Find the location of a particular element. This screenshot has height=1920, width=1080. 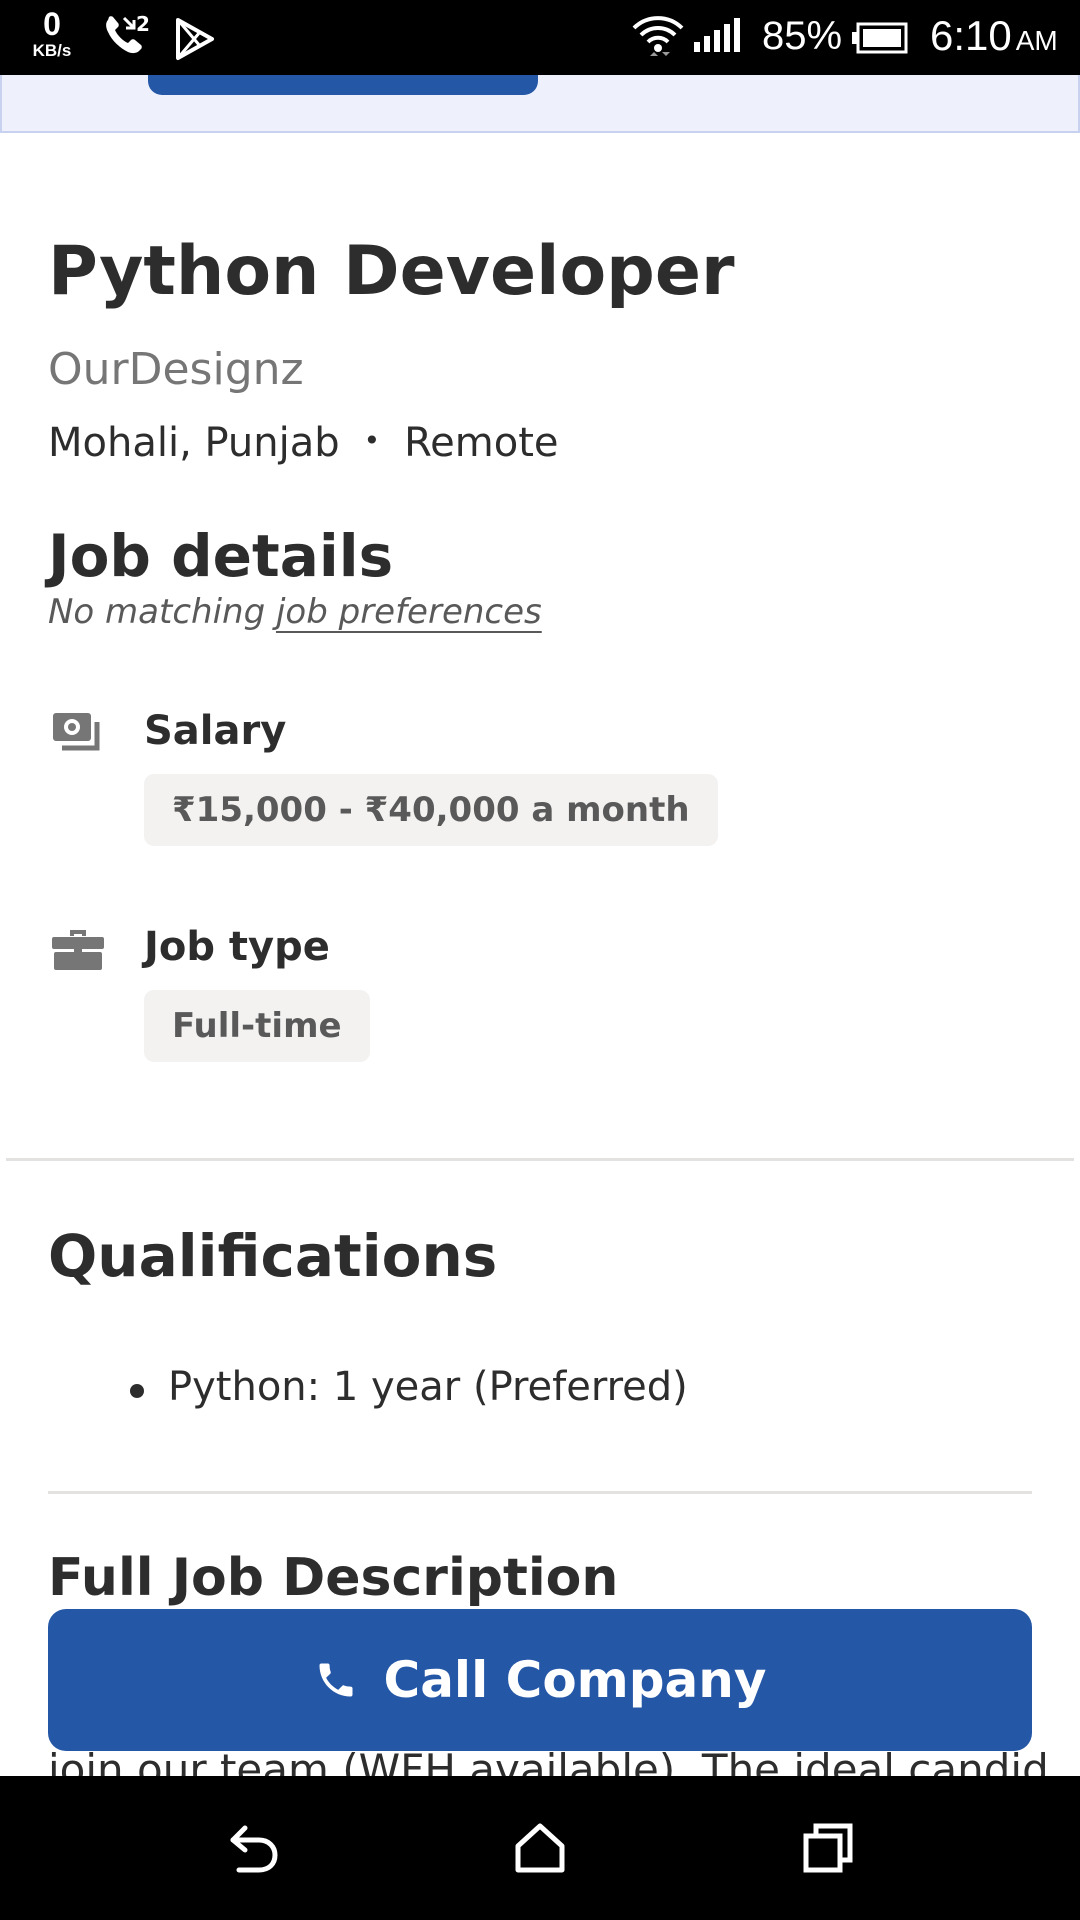

salary-tag: ₹15,000 - ₹40,000 a month is located at coordinates (431, 810).